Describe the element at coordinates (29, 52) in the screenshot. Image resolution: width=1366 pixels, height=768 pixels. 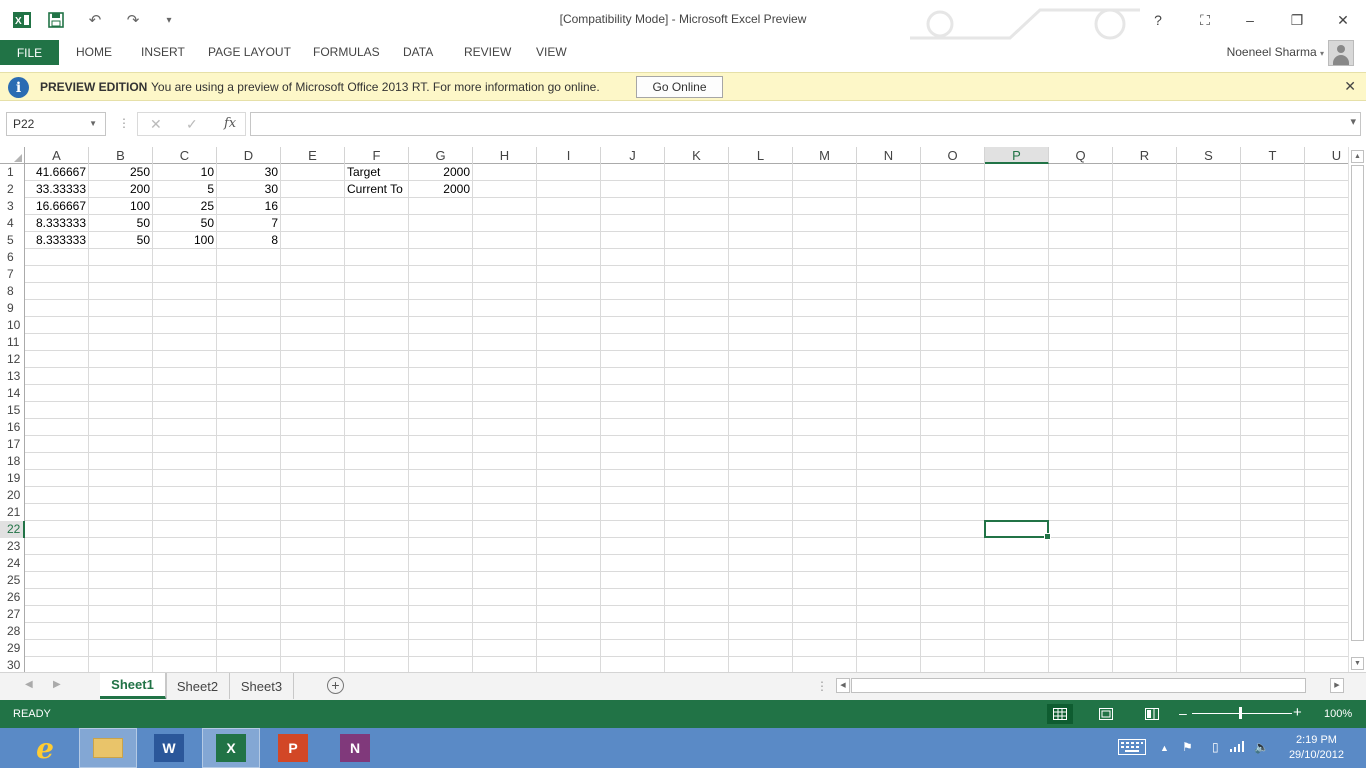
I see `file-tab: FILE` at that location.